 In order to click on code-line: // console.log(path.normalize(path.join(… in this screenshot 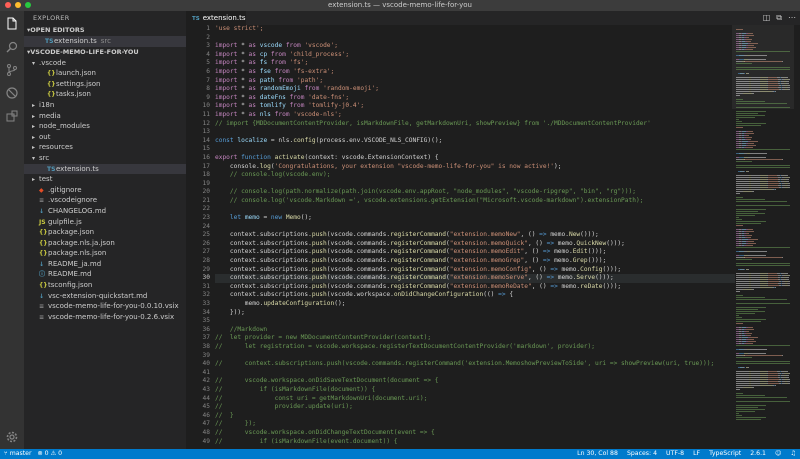, I will do `click(475, 192)`.